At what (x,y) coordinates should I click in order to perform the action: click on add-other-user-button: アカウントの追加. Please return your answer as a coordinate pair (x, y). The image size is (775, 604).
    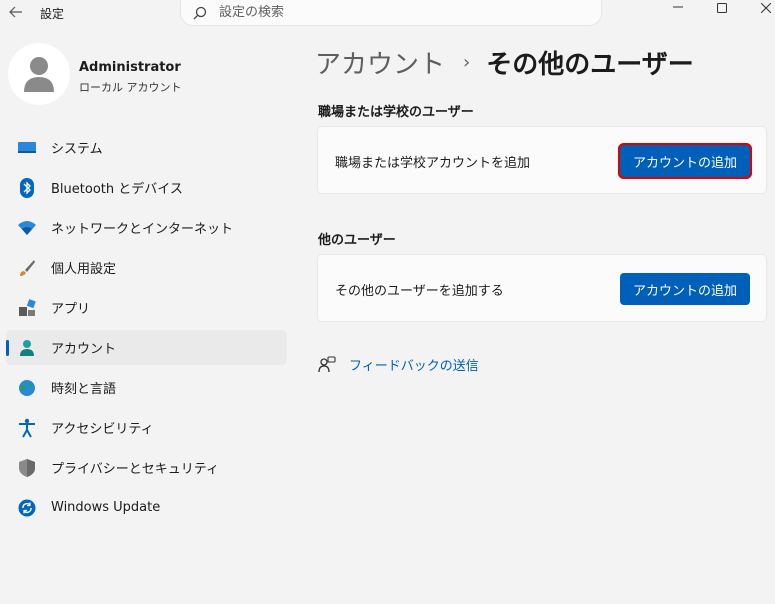
    Looking at the image, I should click on (685, 289).